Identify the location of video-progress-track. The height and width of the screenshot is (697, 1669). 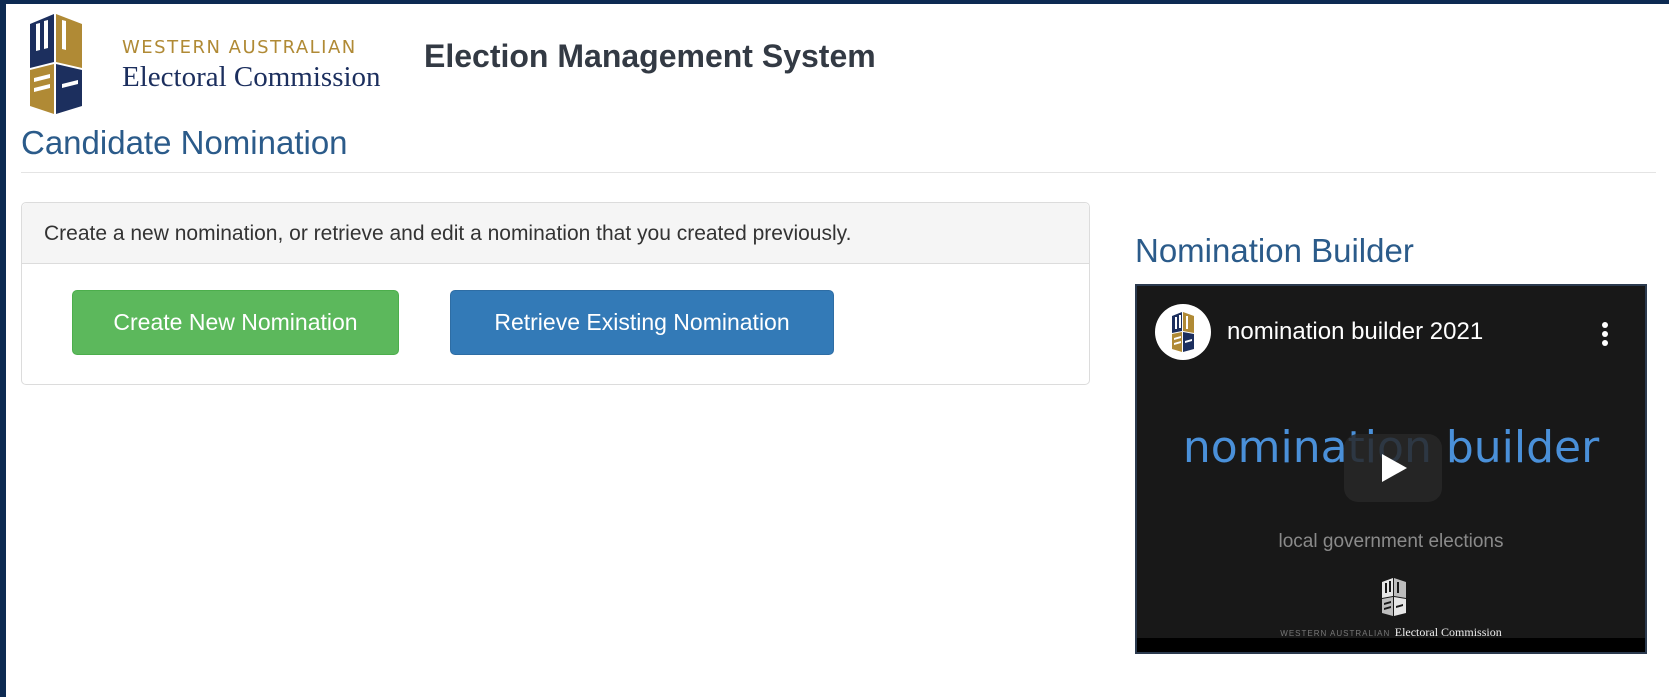
(1391, 645).